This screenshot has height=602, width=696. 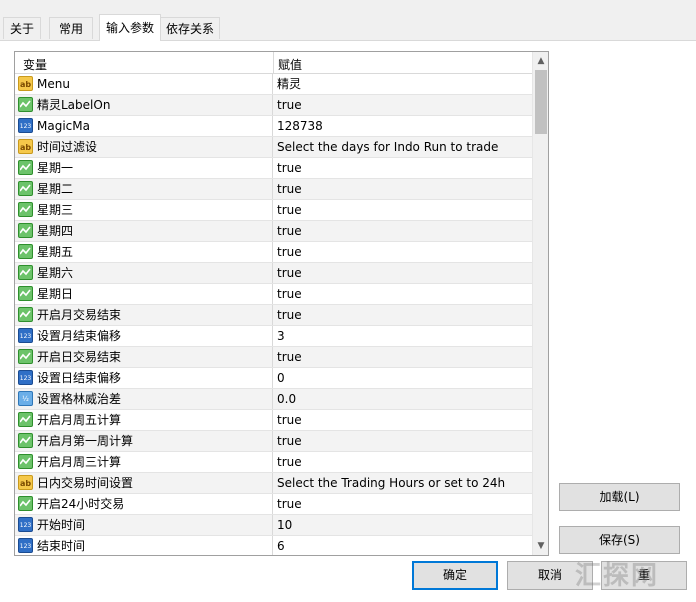 What do you see at coordinates (550, 575) in the screenshot?
I see `cancel-button: 取消` at bounding box center [550, 575].